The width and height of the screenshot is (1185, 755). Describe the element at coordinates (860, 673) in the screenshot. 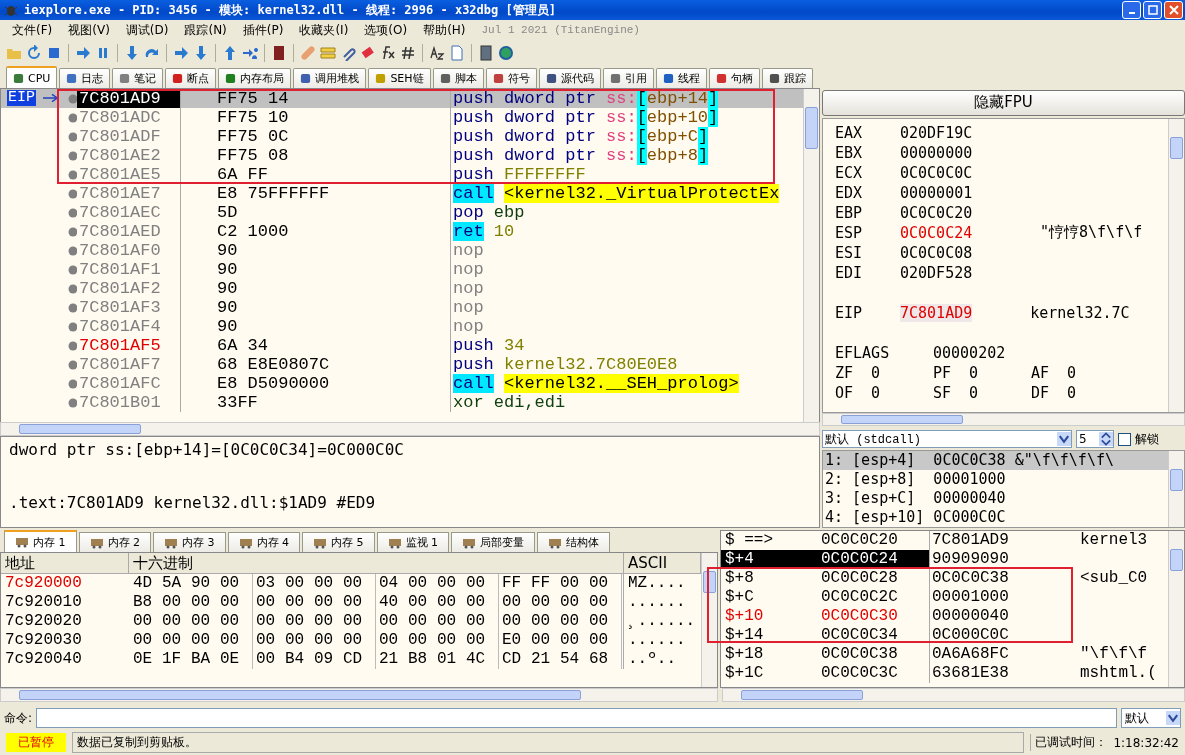

I see `stack-address: 0C0C0C3C` at that location.